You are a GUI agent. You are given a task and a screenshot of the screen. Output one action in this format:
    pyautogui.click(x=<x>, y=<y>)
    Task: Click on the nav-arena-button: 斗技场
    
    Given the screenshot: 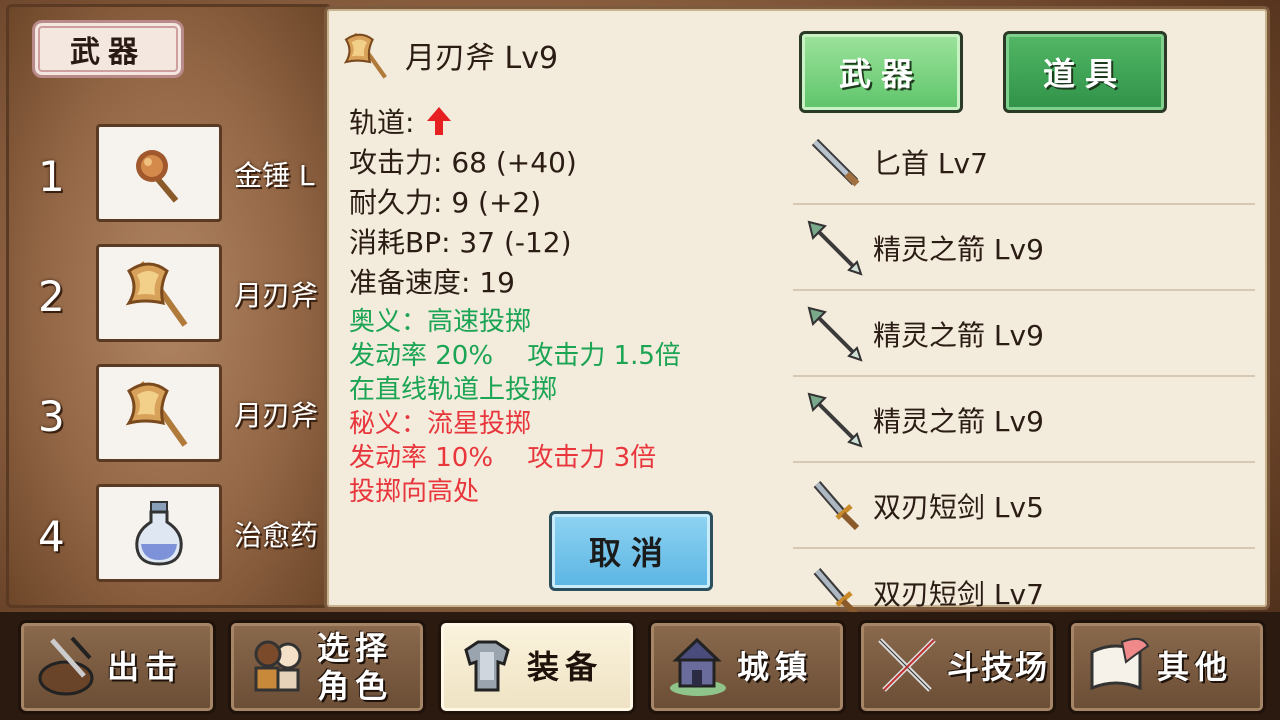 What is the action you would take?
    pyautogui.click(x=957, y=667)
    